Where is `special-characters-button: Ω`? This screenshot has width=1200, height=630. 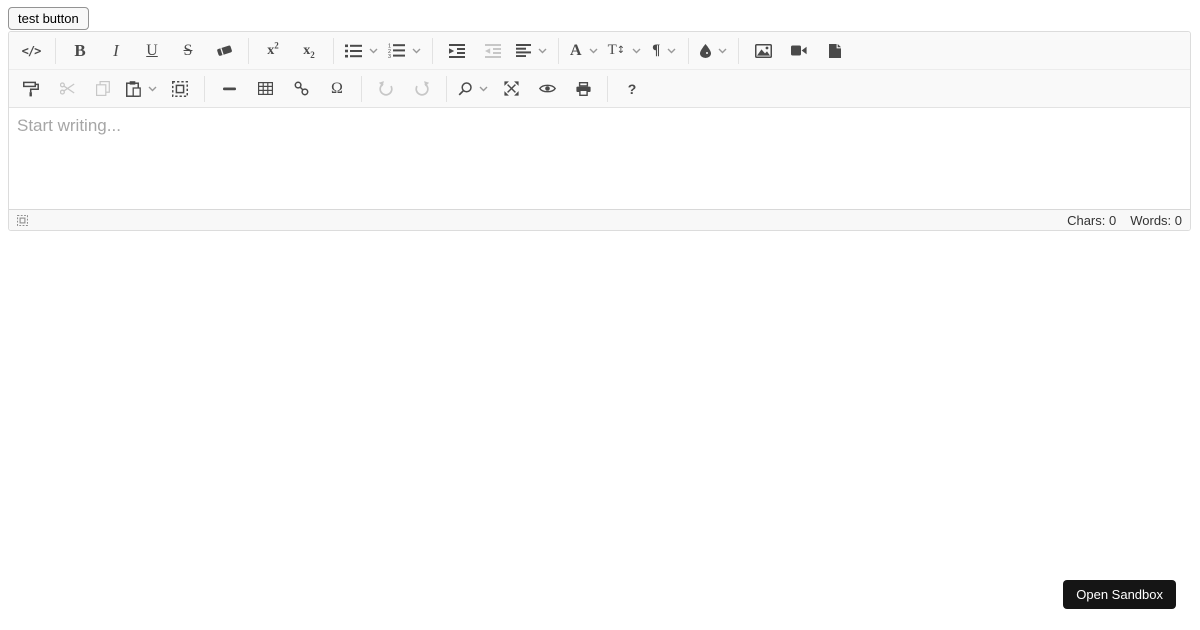
special-characters-button: Ω is located at coordinates (337, 89).